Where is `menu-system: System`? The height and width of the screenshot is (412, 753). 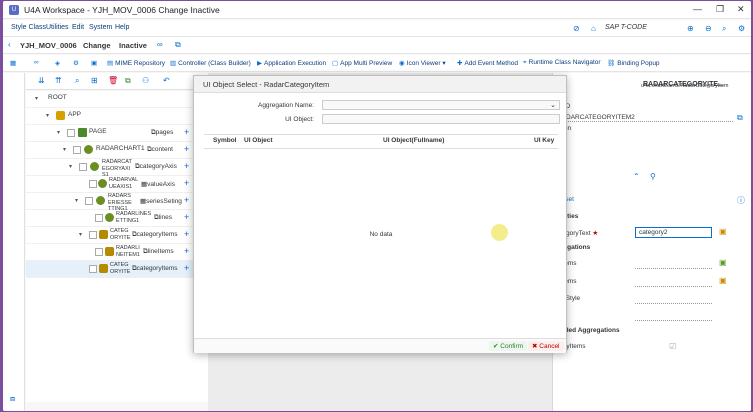
menu-system: System is located at coordinates (100, 27).